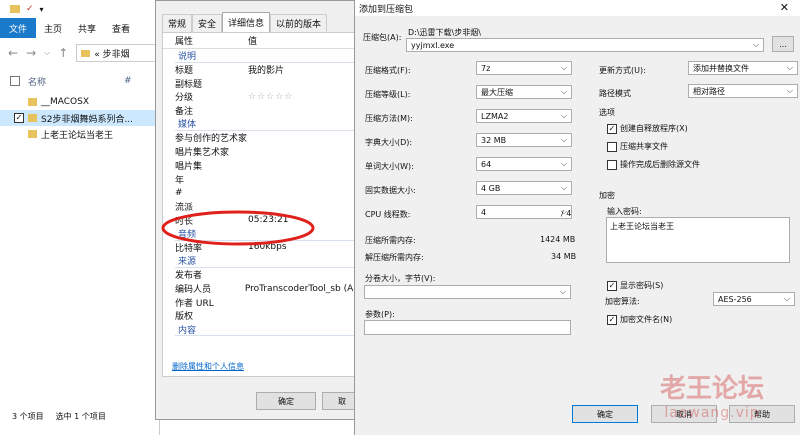 The width and height of the screenshot is (800, 435). I want to click on section-label: 媒体, so click(187, 125).